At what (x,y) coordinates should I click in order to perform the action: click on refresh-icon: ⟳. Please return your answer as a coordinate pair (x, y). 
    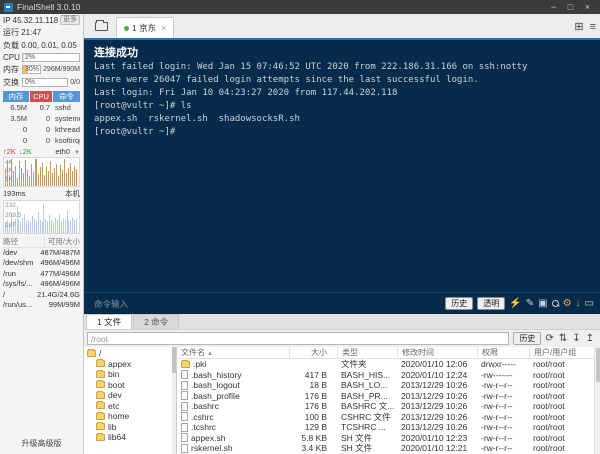
    Looking at the image, I should click on (549, 338).